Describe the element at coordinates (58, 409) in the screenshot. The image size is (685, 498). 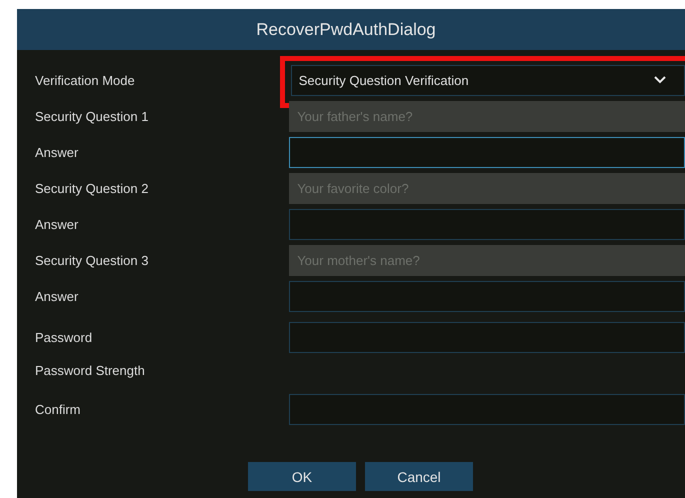
I see `field-label: Confirm` at that location.